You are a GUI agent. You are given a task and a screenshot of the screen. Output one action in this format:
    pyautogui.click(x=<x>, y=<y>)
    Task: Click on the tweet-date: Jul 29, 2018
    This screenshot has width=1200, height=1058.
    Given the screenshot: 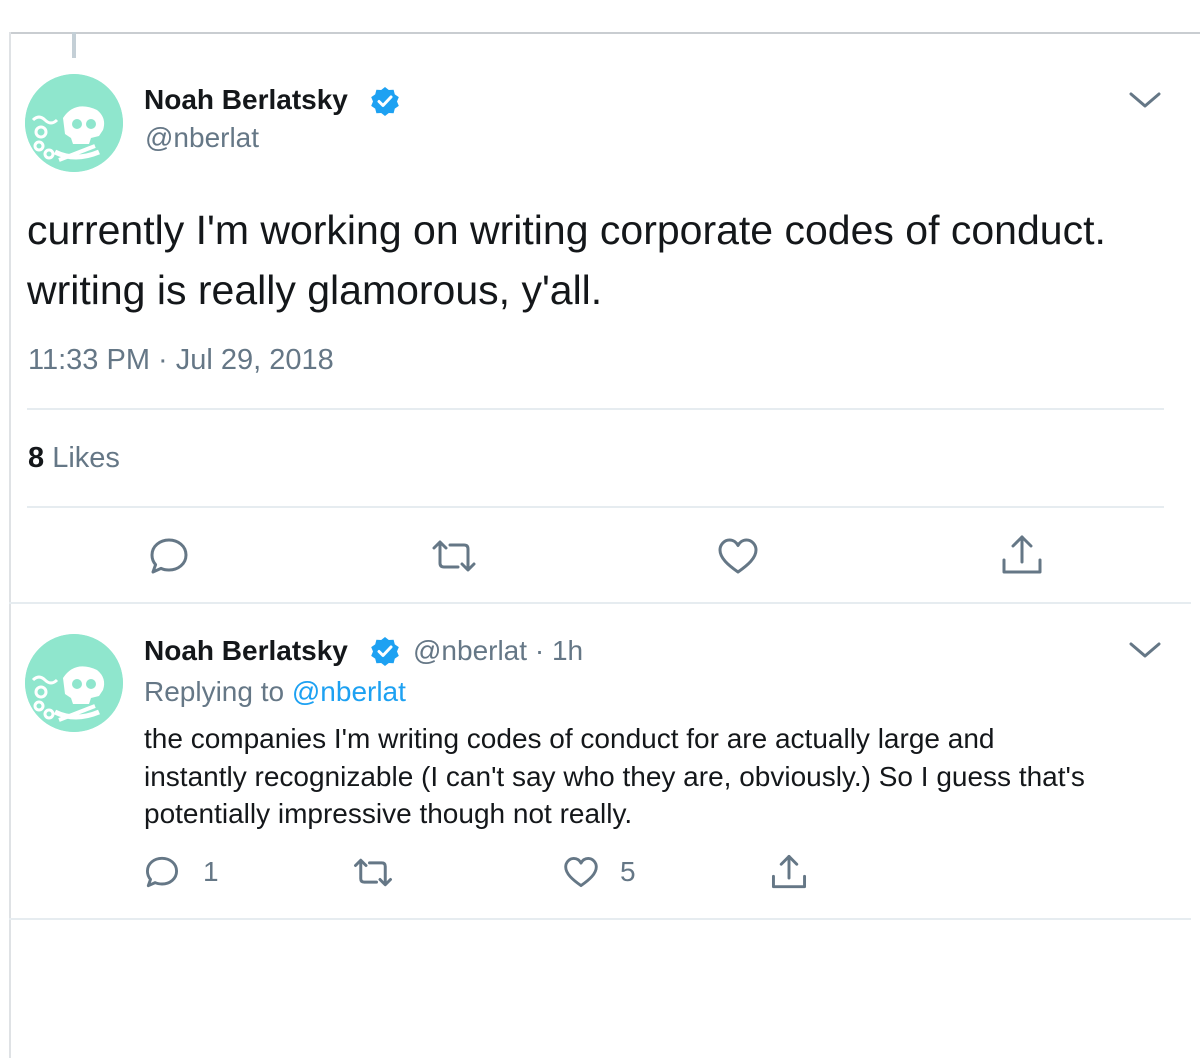 What is the action you would take?
    pyautogui.click(x=254, y=360)
    